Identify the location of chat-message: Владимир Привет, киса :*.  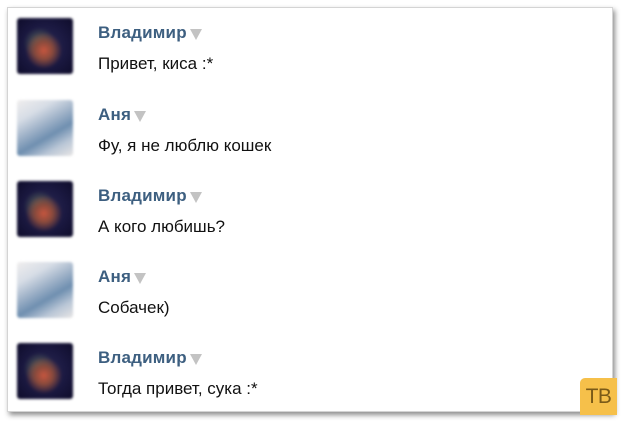
(307, 42).